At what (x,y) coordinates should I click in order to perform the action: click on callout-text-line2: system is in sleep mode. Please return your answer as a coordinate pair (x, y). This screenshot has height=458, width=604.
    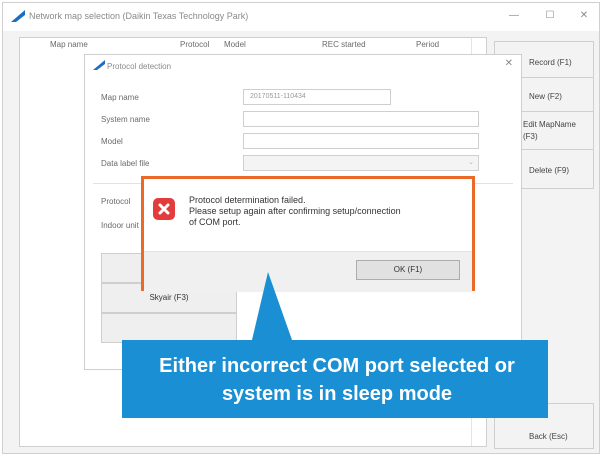
    Looking at the image, I should click on (337, 394).